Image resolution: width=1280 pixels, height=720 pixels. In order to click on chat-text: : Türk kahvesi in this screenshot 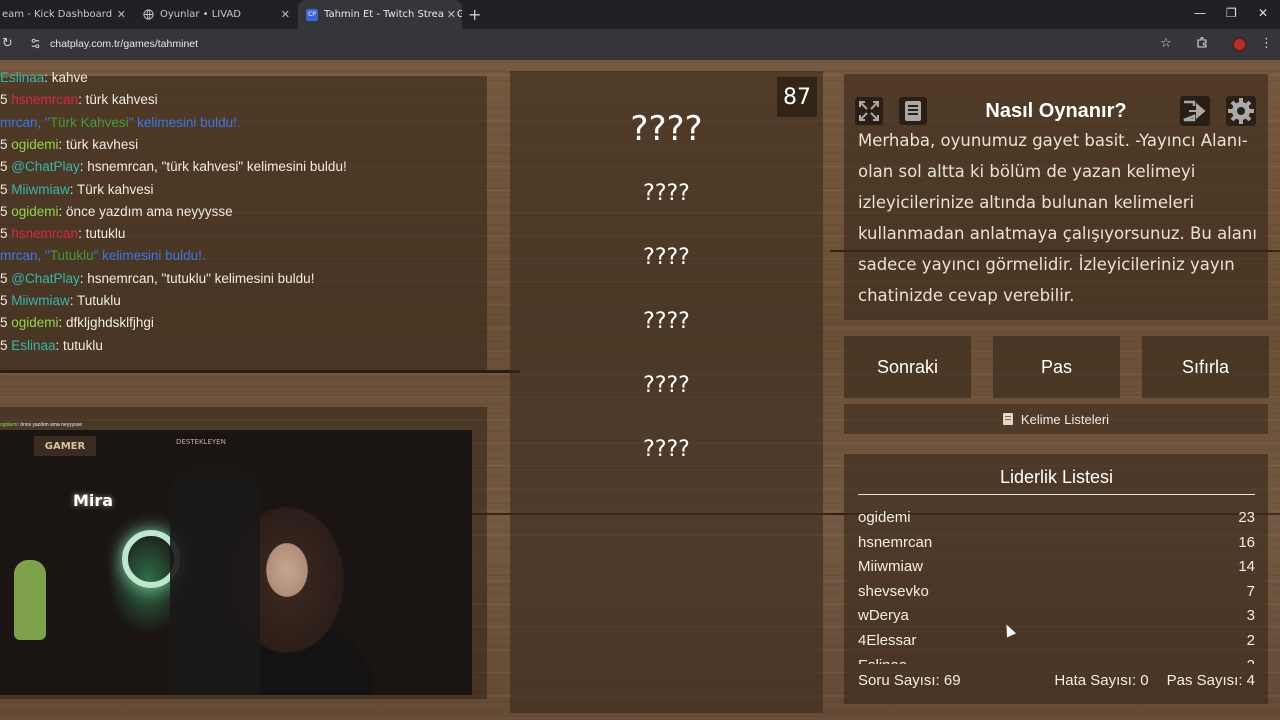, I will do `click(111, 189)`.